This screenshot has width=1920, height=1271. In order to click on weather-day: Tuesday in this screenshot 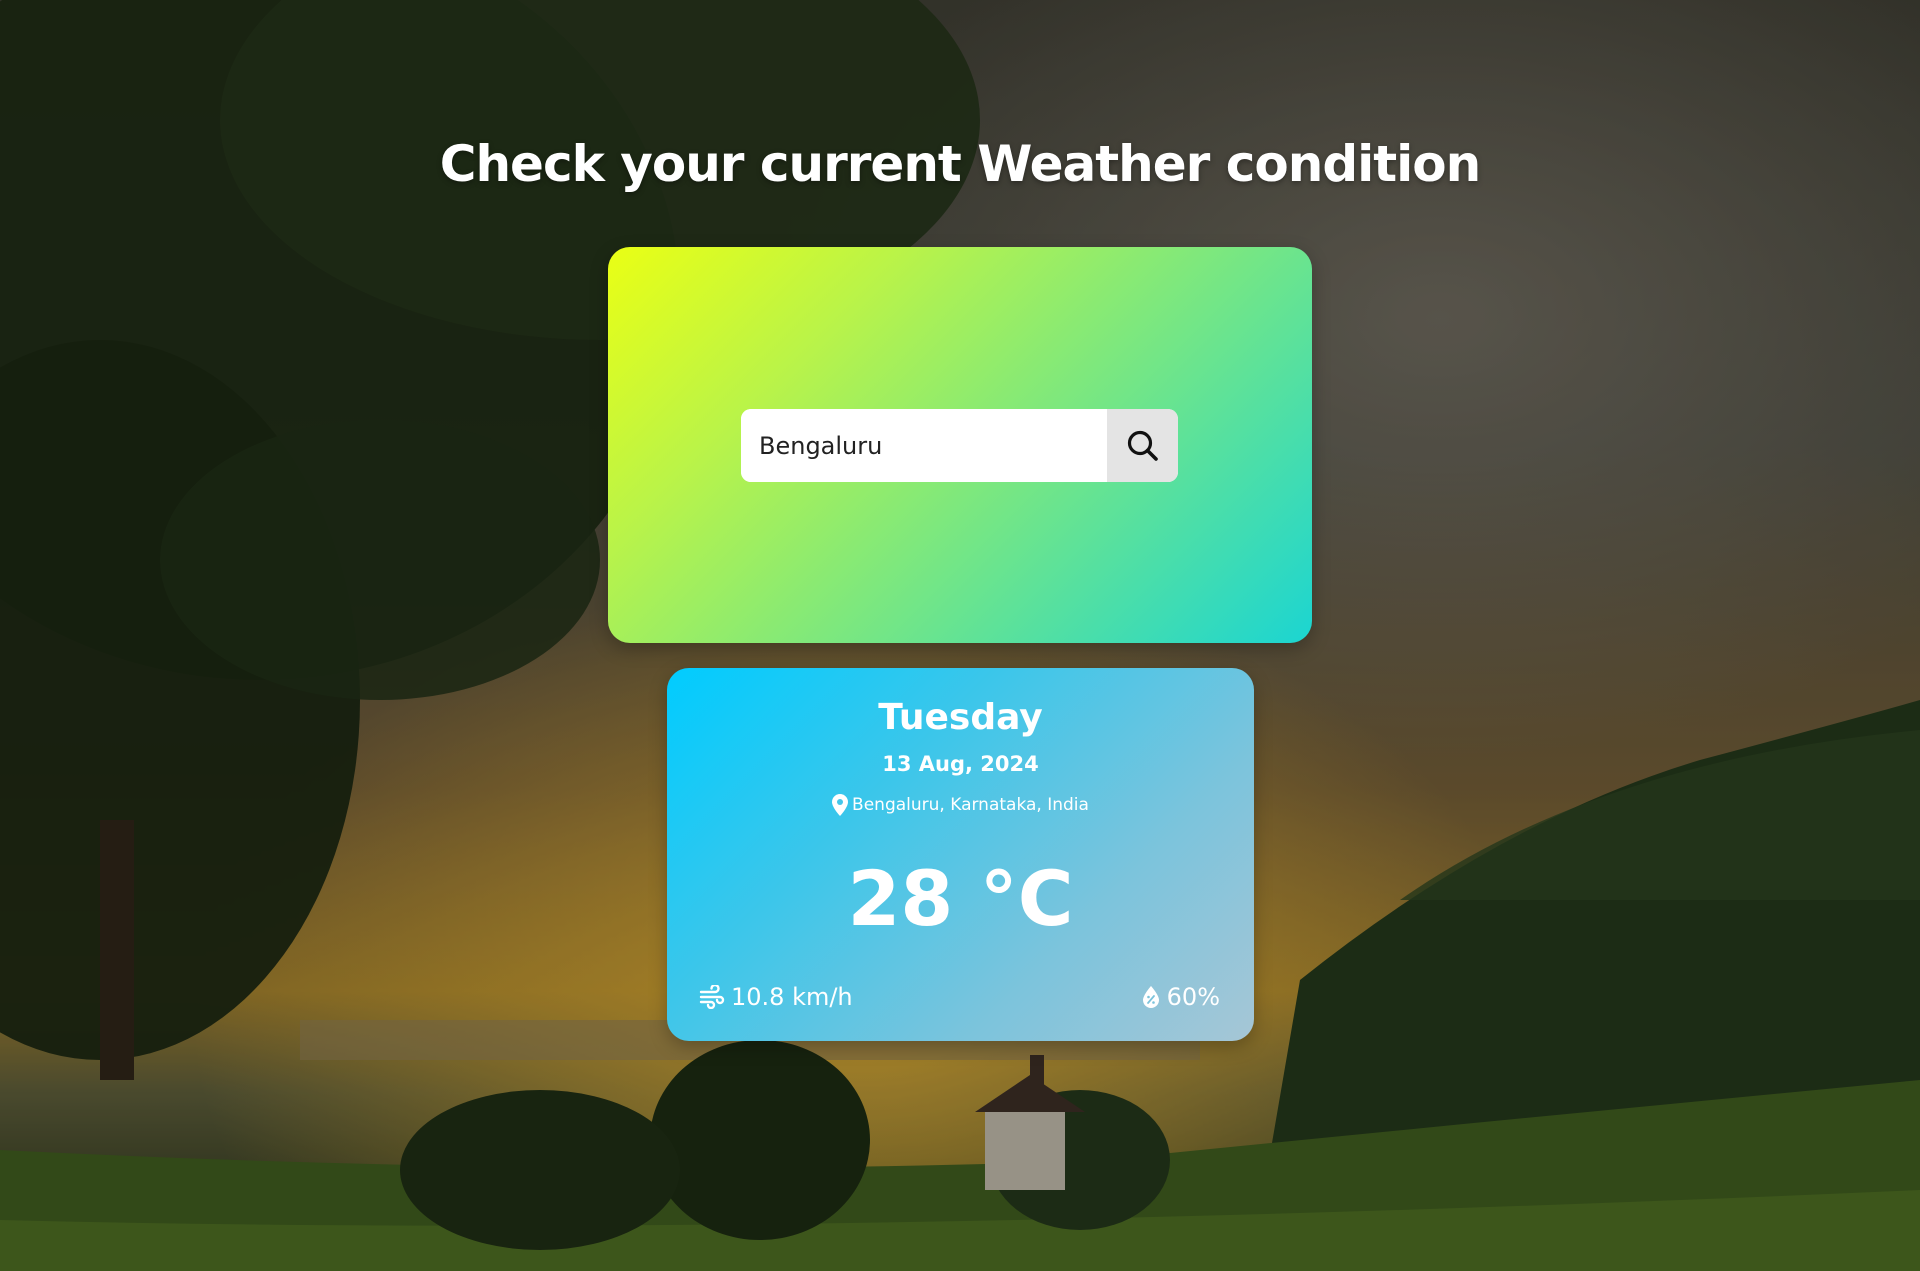, I will do `click(960, 717)`.